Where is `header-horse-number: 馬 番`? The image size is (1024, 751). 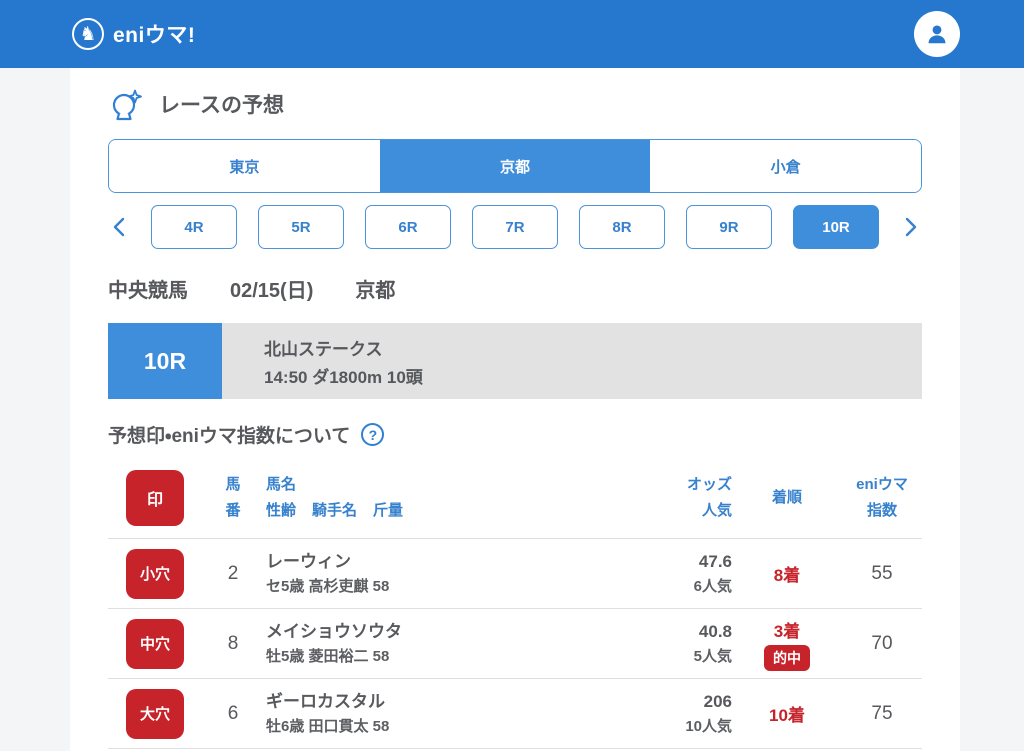
header-horse-number: 馬 番 is located at coordinates (233, 497).